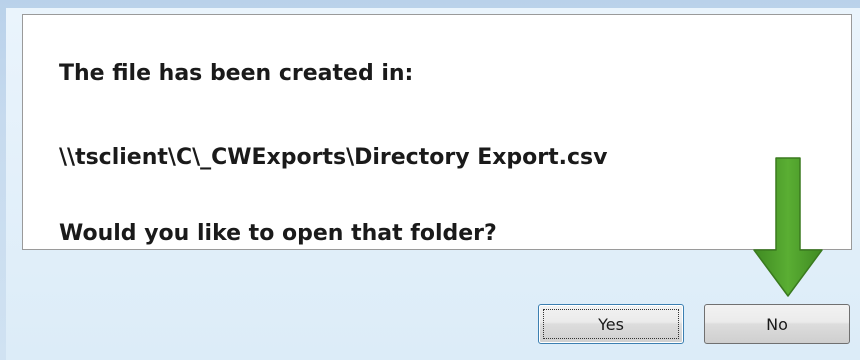 The width and height of the screenshot is (860, 360). I want to click on message-line-created: The file has been created in:, so click(236, 73).